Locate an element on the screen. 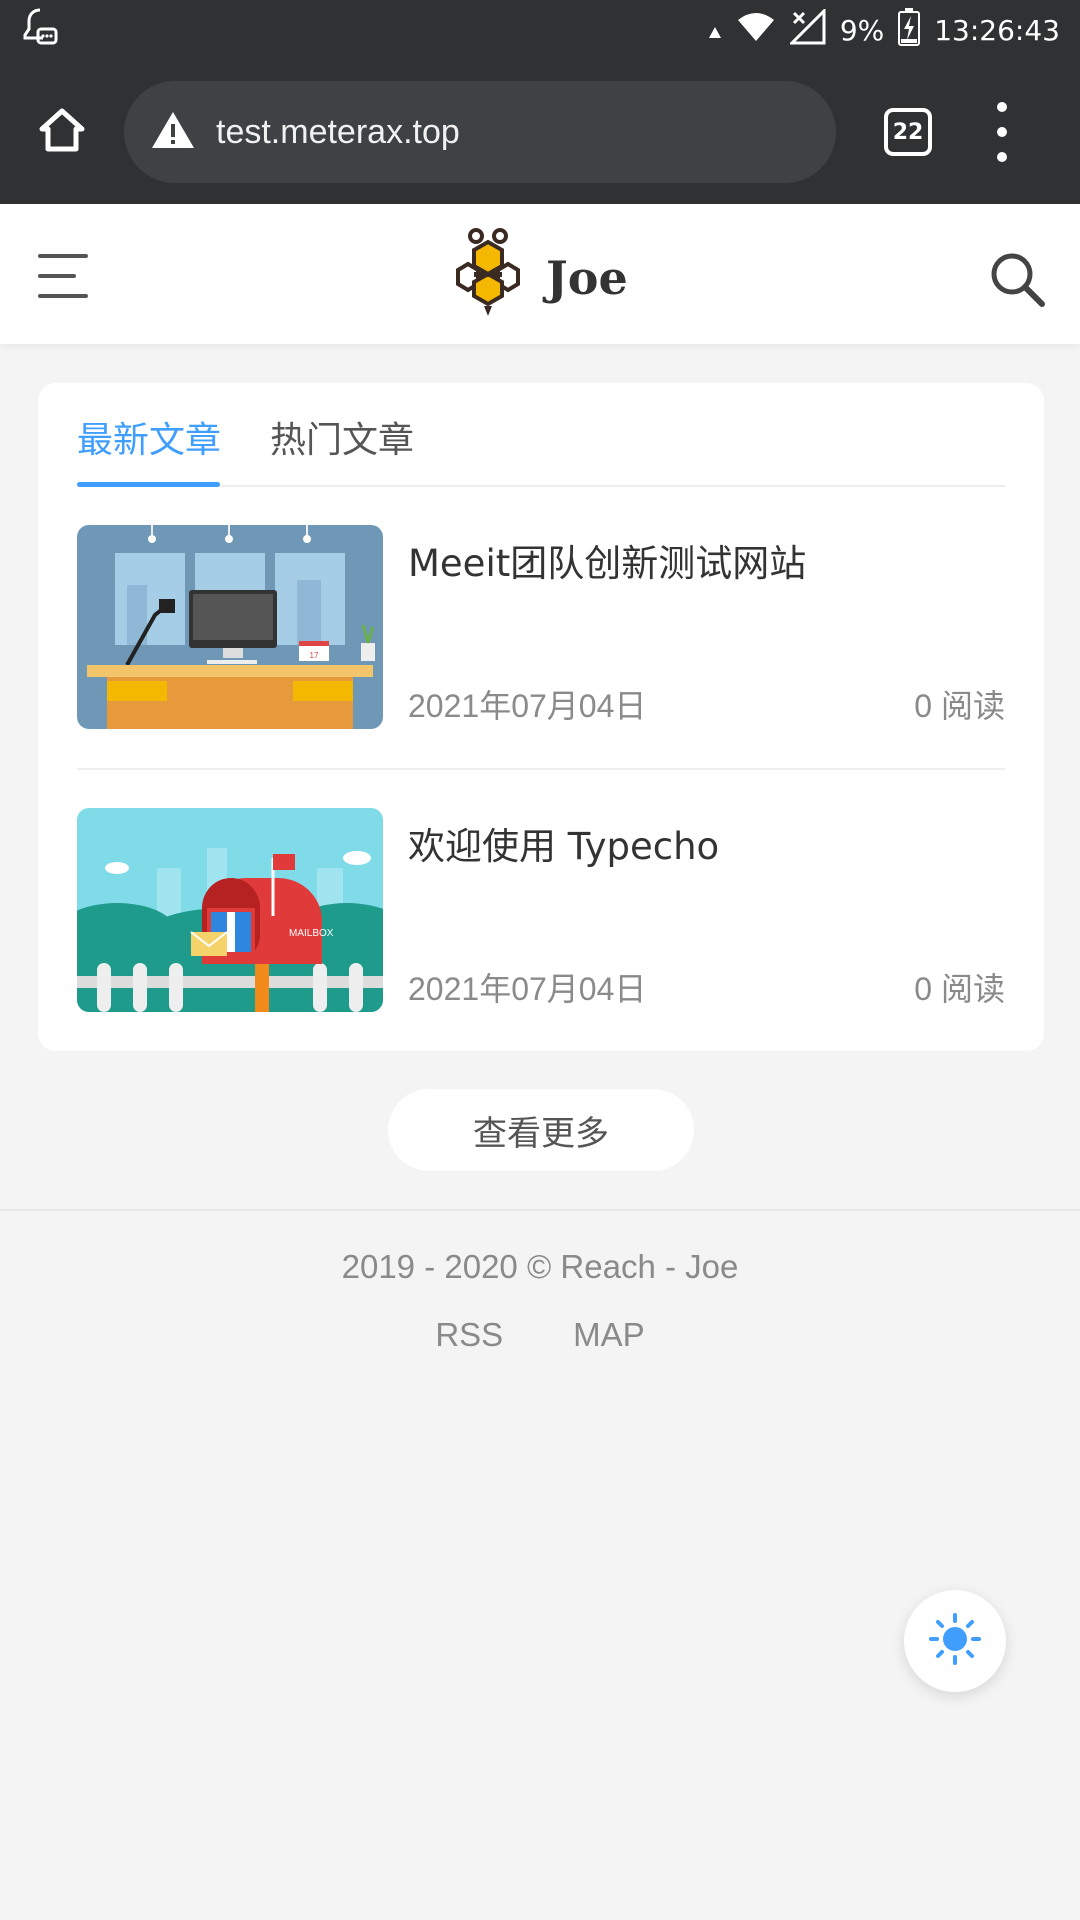  search-icon is located at coordinates (1017, 282).